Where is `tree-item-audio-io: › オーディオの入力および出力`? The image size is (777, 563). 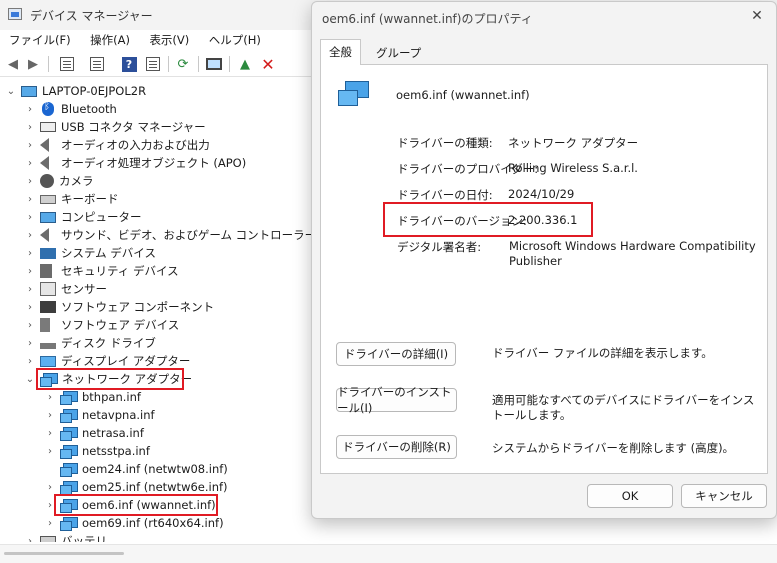 tree-item-audio-io: › オーディオの入力および出力 is located at coordinates (117, 145).